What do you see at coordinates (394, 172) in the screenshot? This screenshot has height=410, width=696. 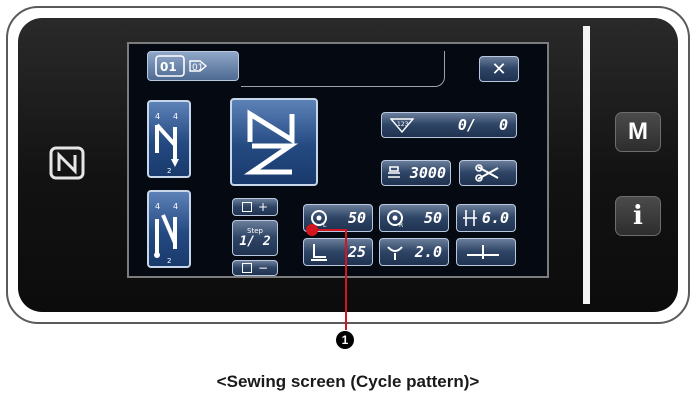 I see `speed-icon` at bounding box center [394, 172].